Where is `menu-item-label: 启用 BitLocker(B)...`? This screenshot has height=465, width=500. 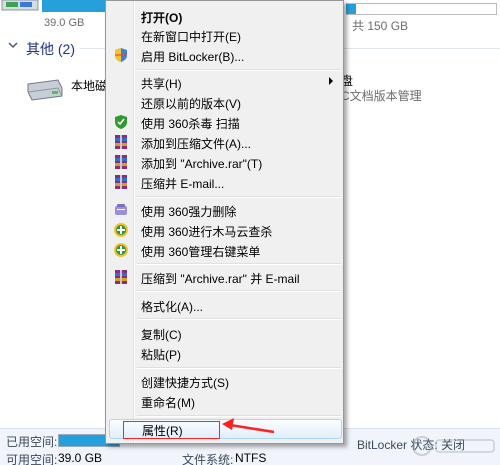
menu-item-label: 启用 BitLocker(B)... is located at coordinates (193, 57).